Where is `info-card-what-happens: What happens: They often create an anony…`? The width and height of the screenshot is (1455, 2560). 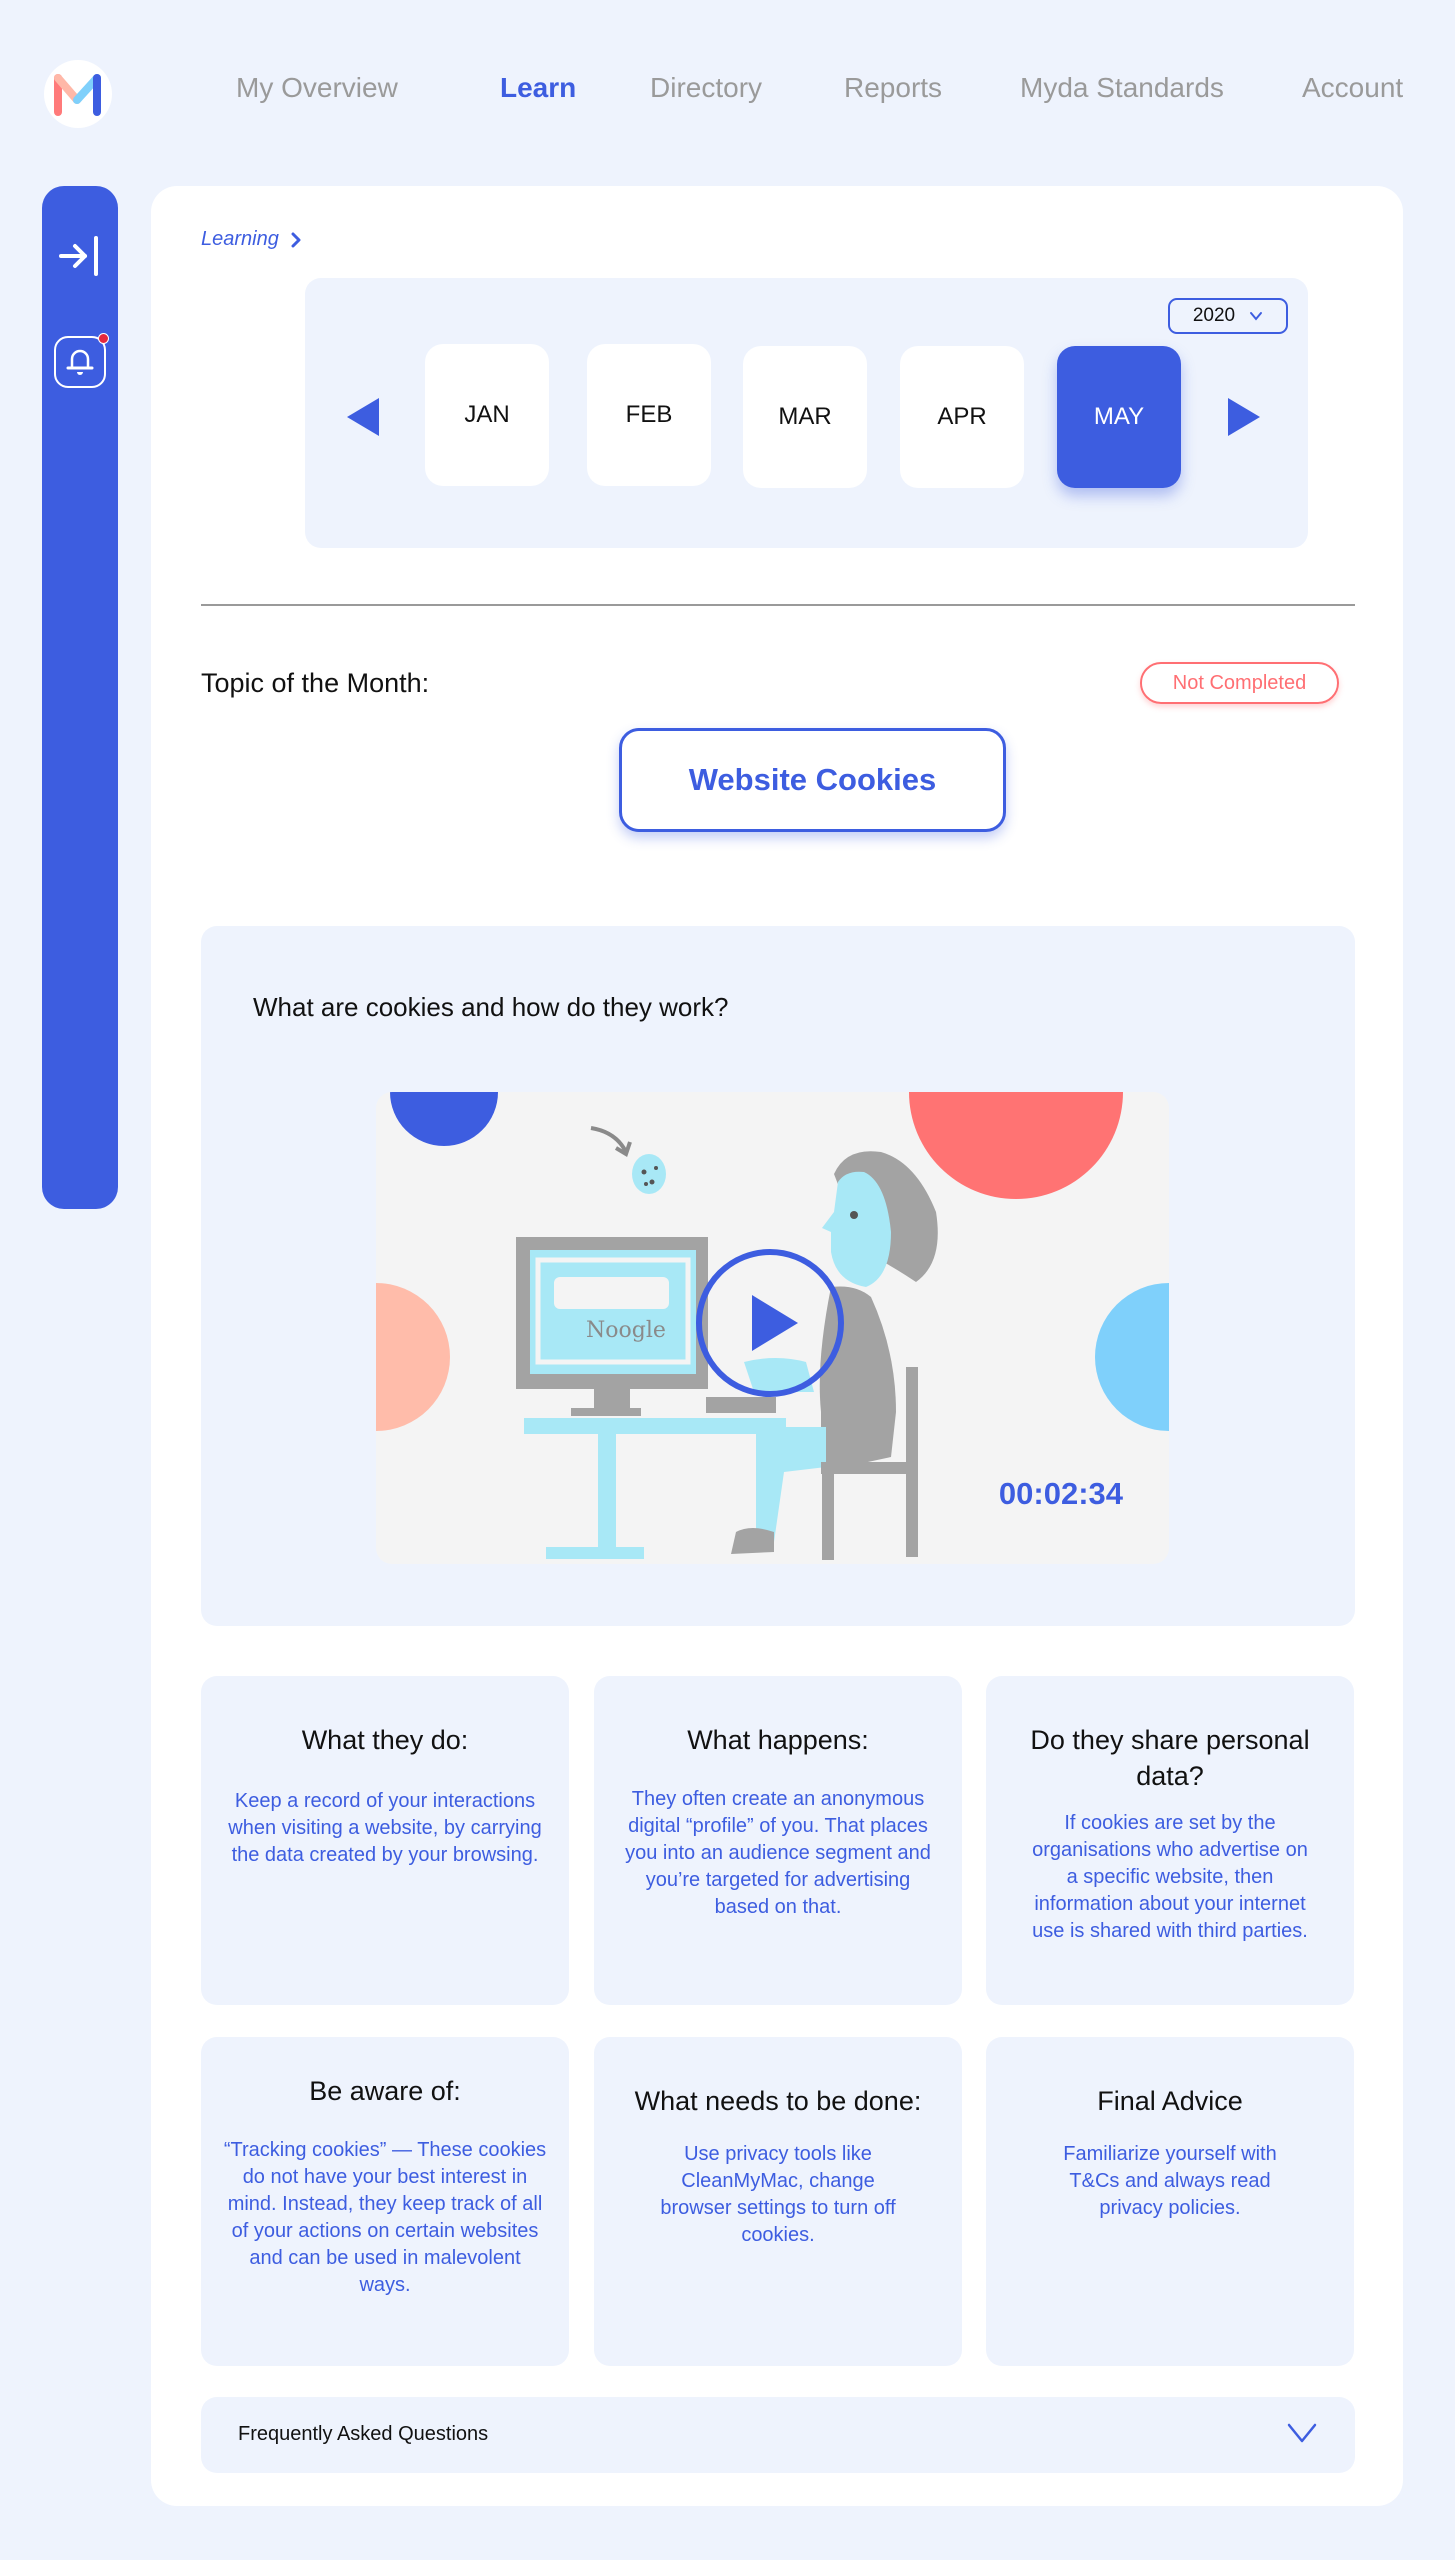 info-card-what-happens: What happens: They often create an anony… is located at coordinates (778, 1840).